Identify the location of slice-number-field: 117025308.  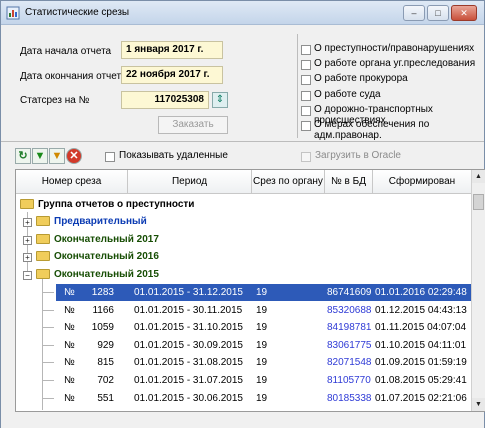
(165, 100).